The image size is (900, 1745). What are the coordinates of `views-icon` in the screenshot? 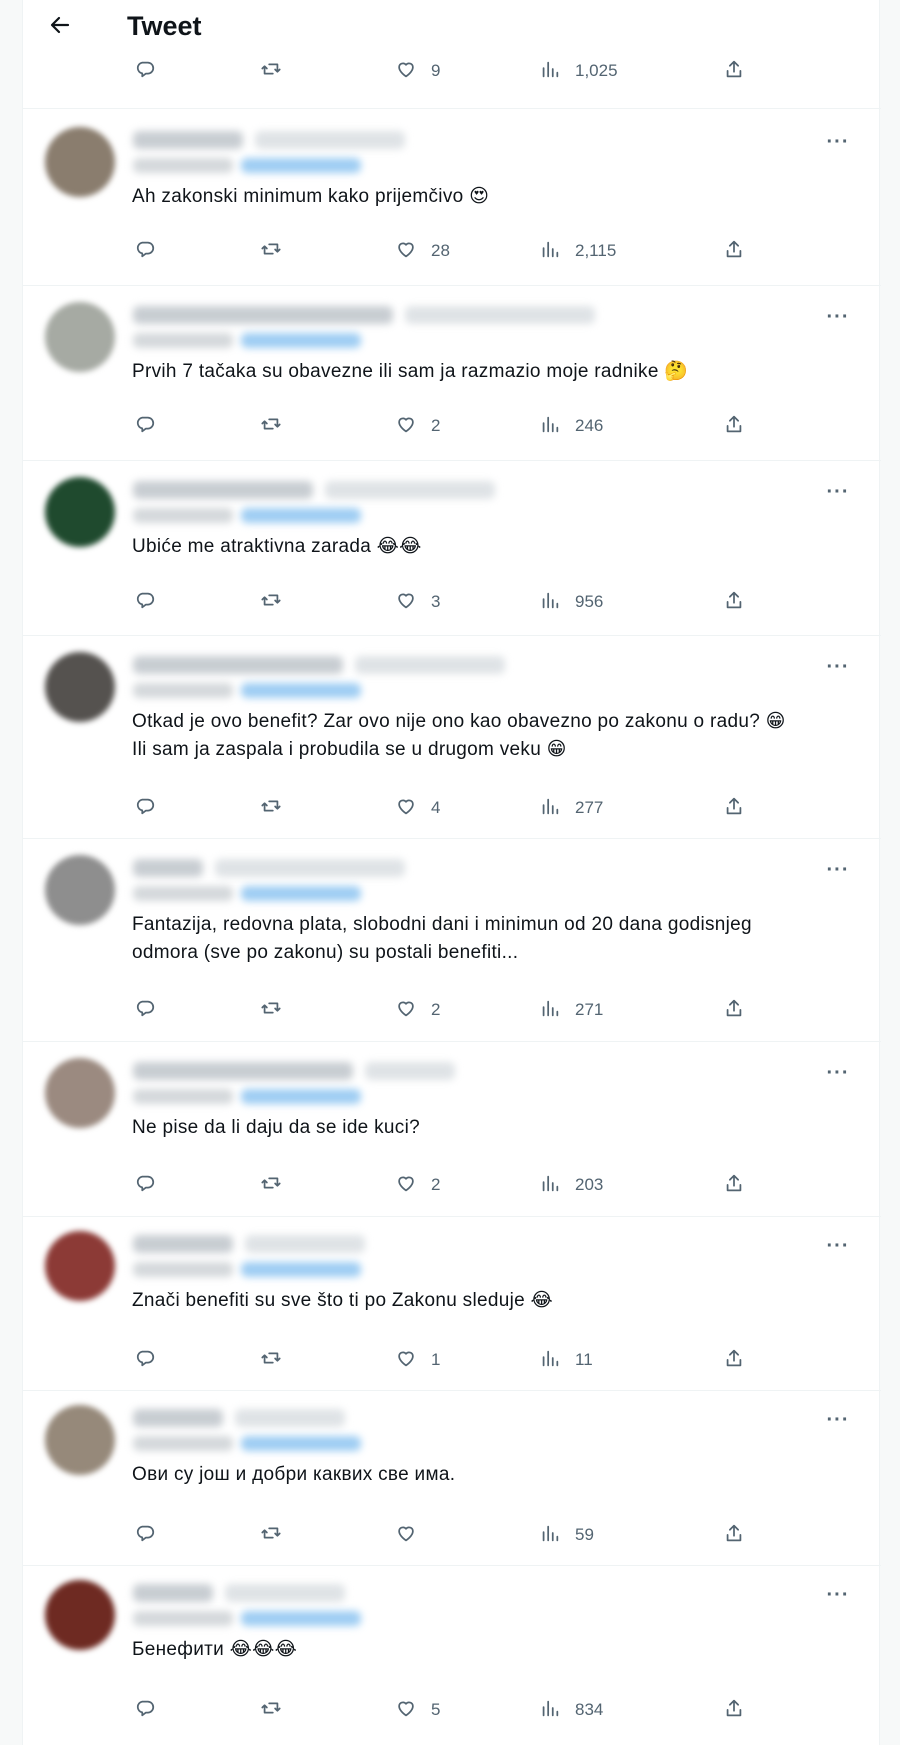 It's located at (550, 1535).